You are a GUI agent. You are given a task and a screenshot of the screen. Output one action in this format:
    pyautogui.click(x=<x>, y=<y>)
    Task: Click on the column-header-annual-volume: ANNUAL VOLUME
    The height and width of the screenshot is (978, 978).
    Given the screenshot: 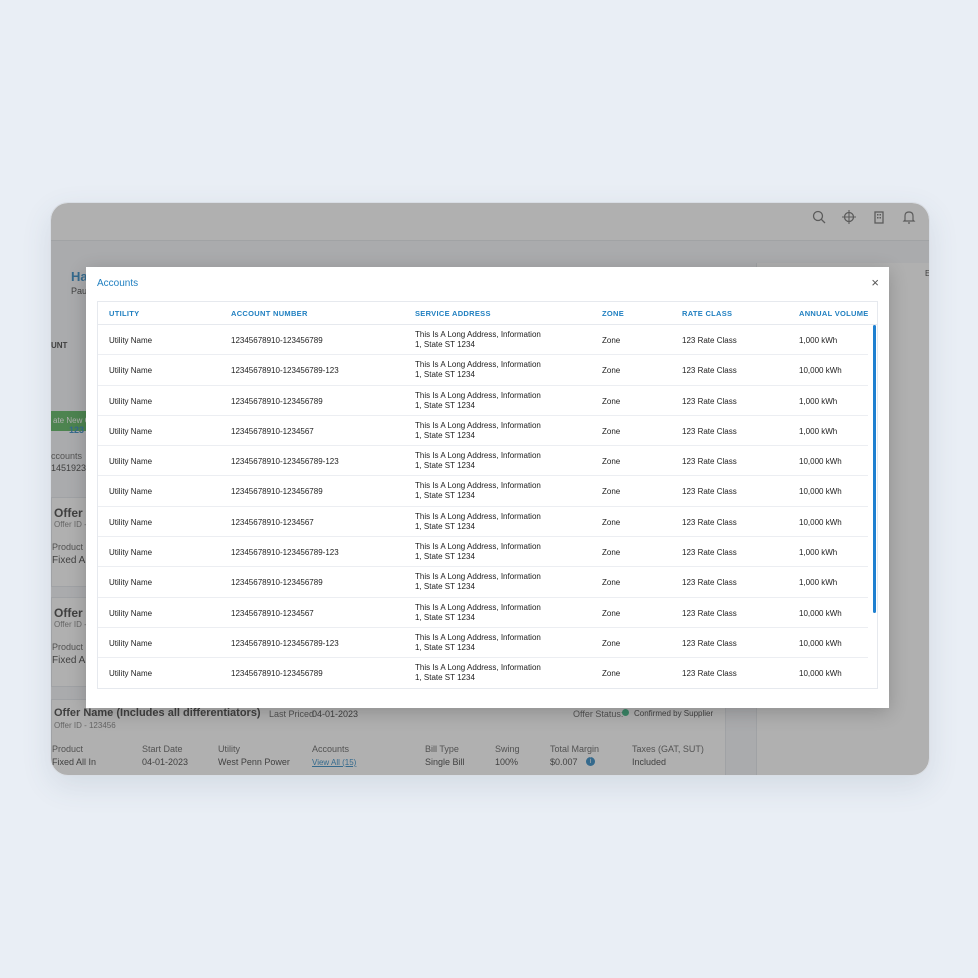 What is the action you would take?
    pyautogui.click(x=834, y=313)
    